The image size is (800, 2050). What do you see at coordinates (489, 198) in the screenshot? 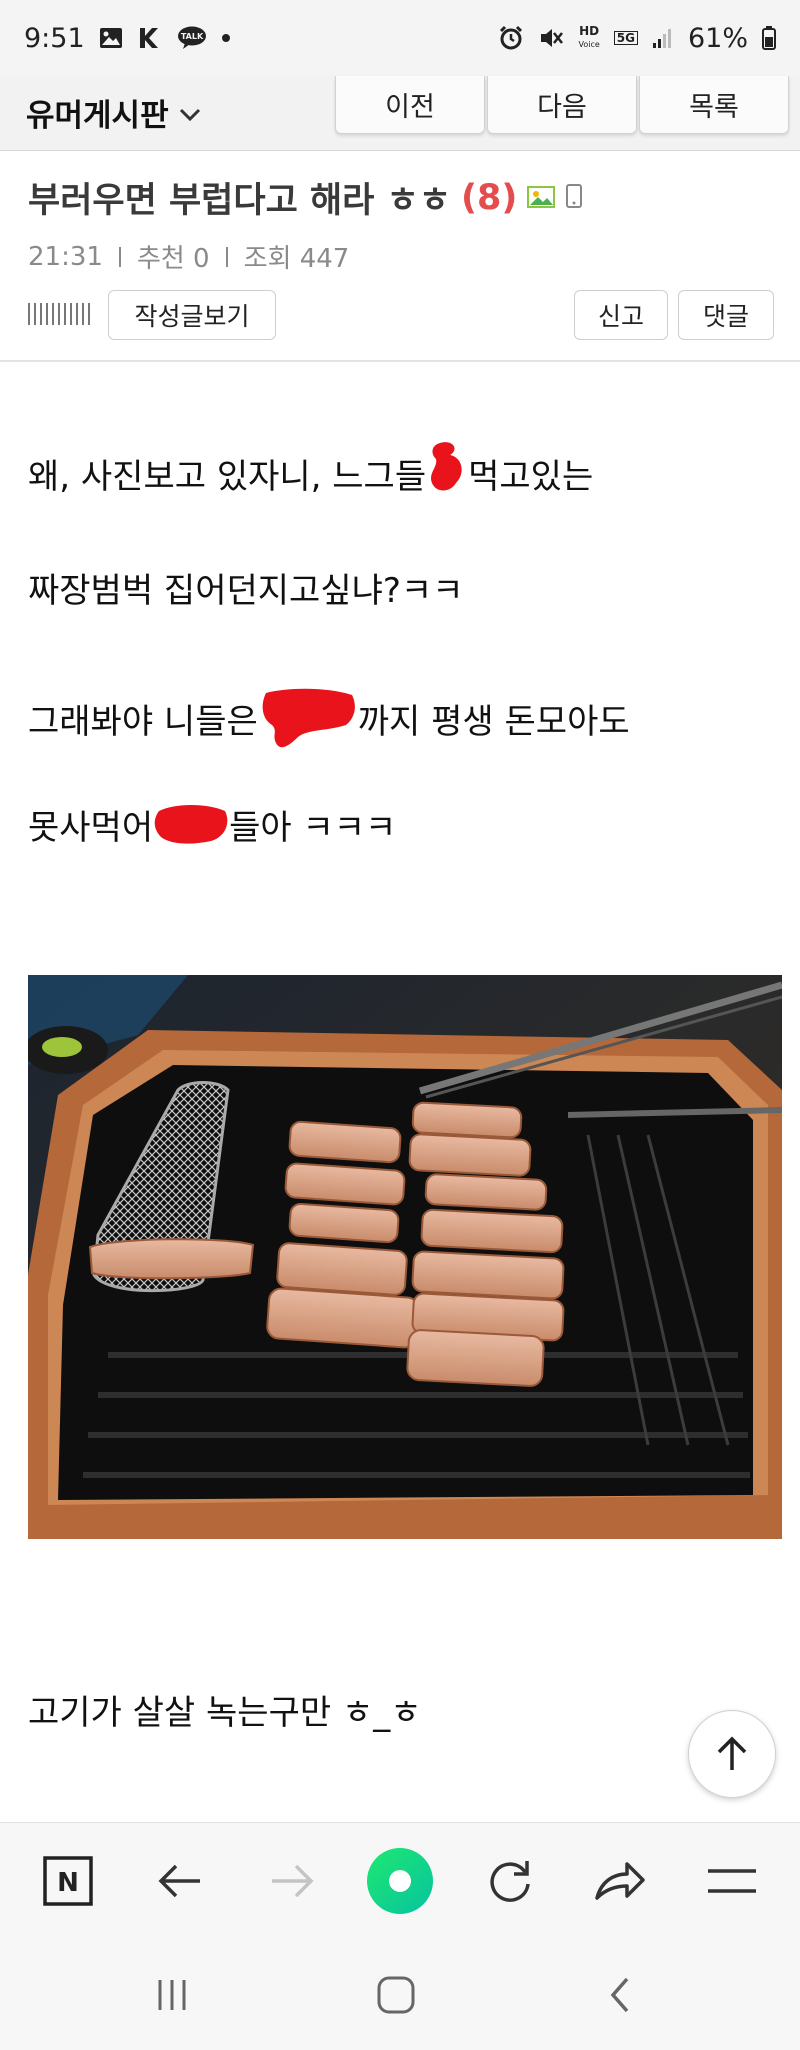
I see `comment-count: (8)` at bounding box center [489, 198].